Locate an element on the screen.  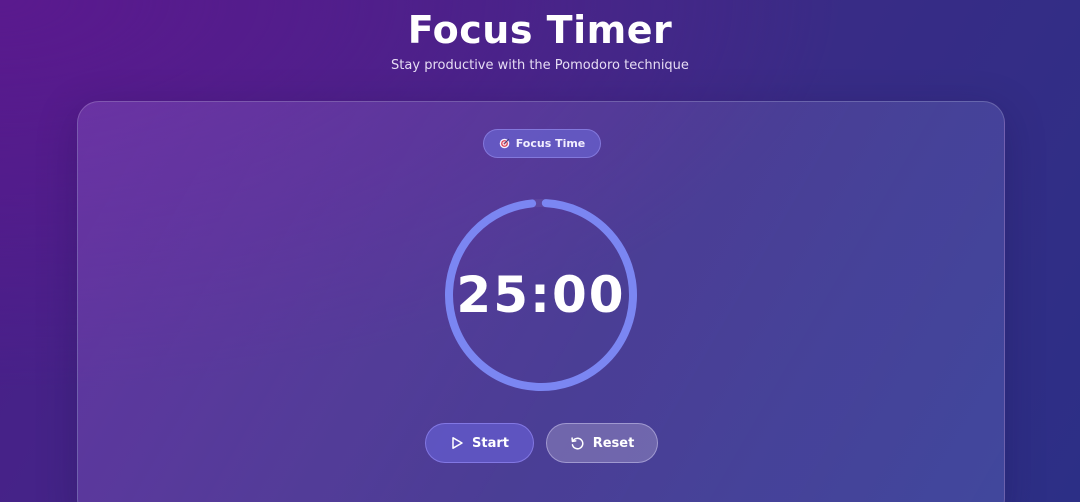
reset-button: Reset is located at coordinates (602, 443).